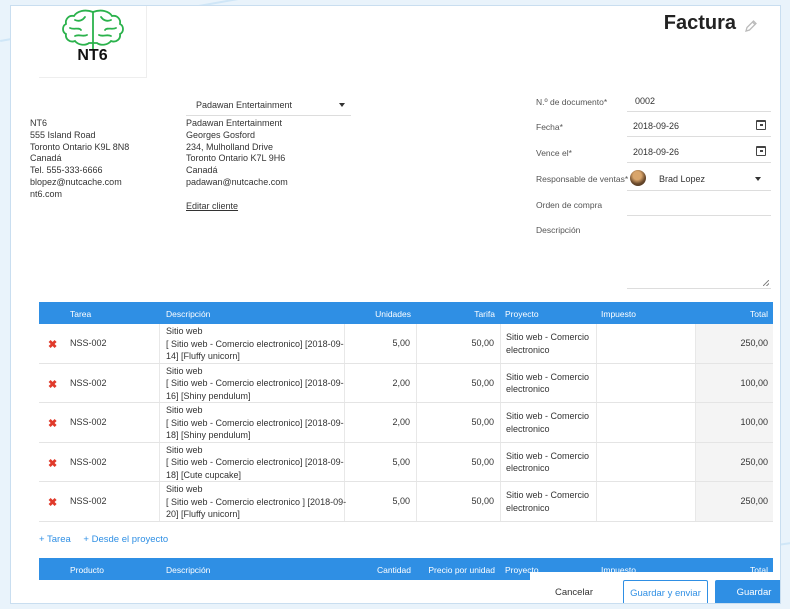  I want to click on add-from-project-link: + Desde el proyecto, so click(125, 539).